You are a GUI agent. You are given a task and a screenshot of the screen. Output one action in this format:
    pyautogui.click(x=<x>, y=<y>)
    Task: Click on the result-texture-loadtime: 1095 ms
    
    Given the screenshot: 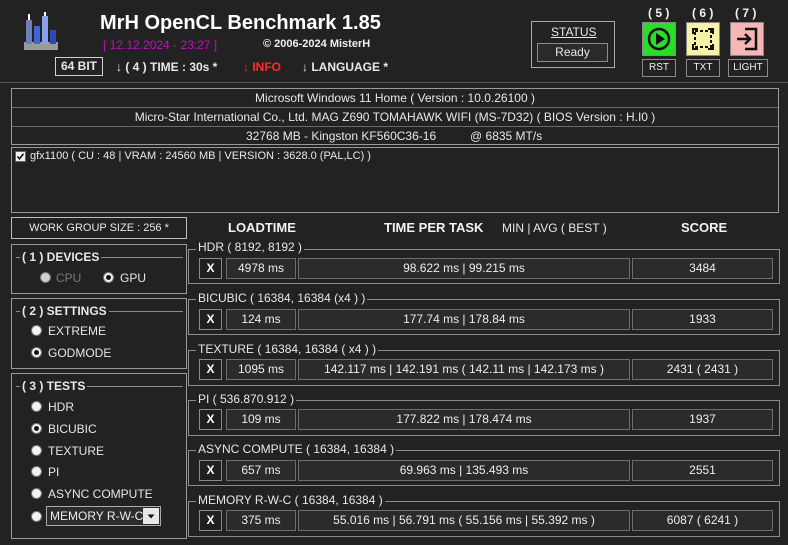 What is the action you would take?
    pyautogui.click(x=261, y=369)
    